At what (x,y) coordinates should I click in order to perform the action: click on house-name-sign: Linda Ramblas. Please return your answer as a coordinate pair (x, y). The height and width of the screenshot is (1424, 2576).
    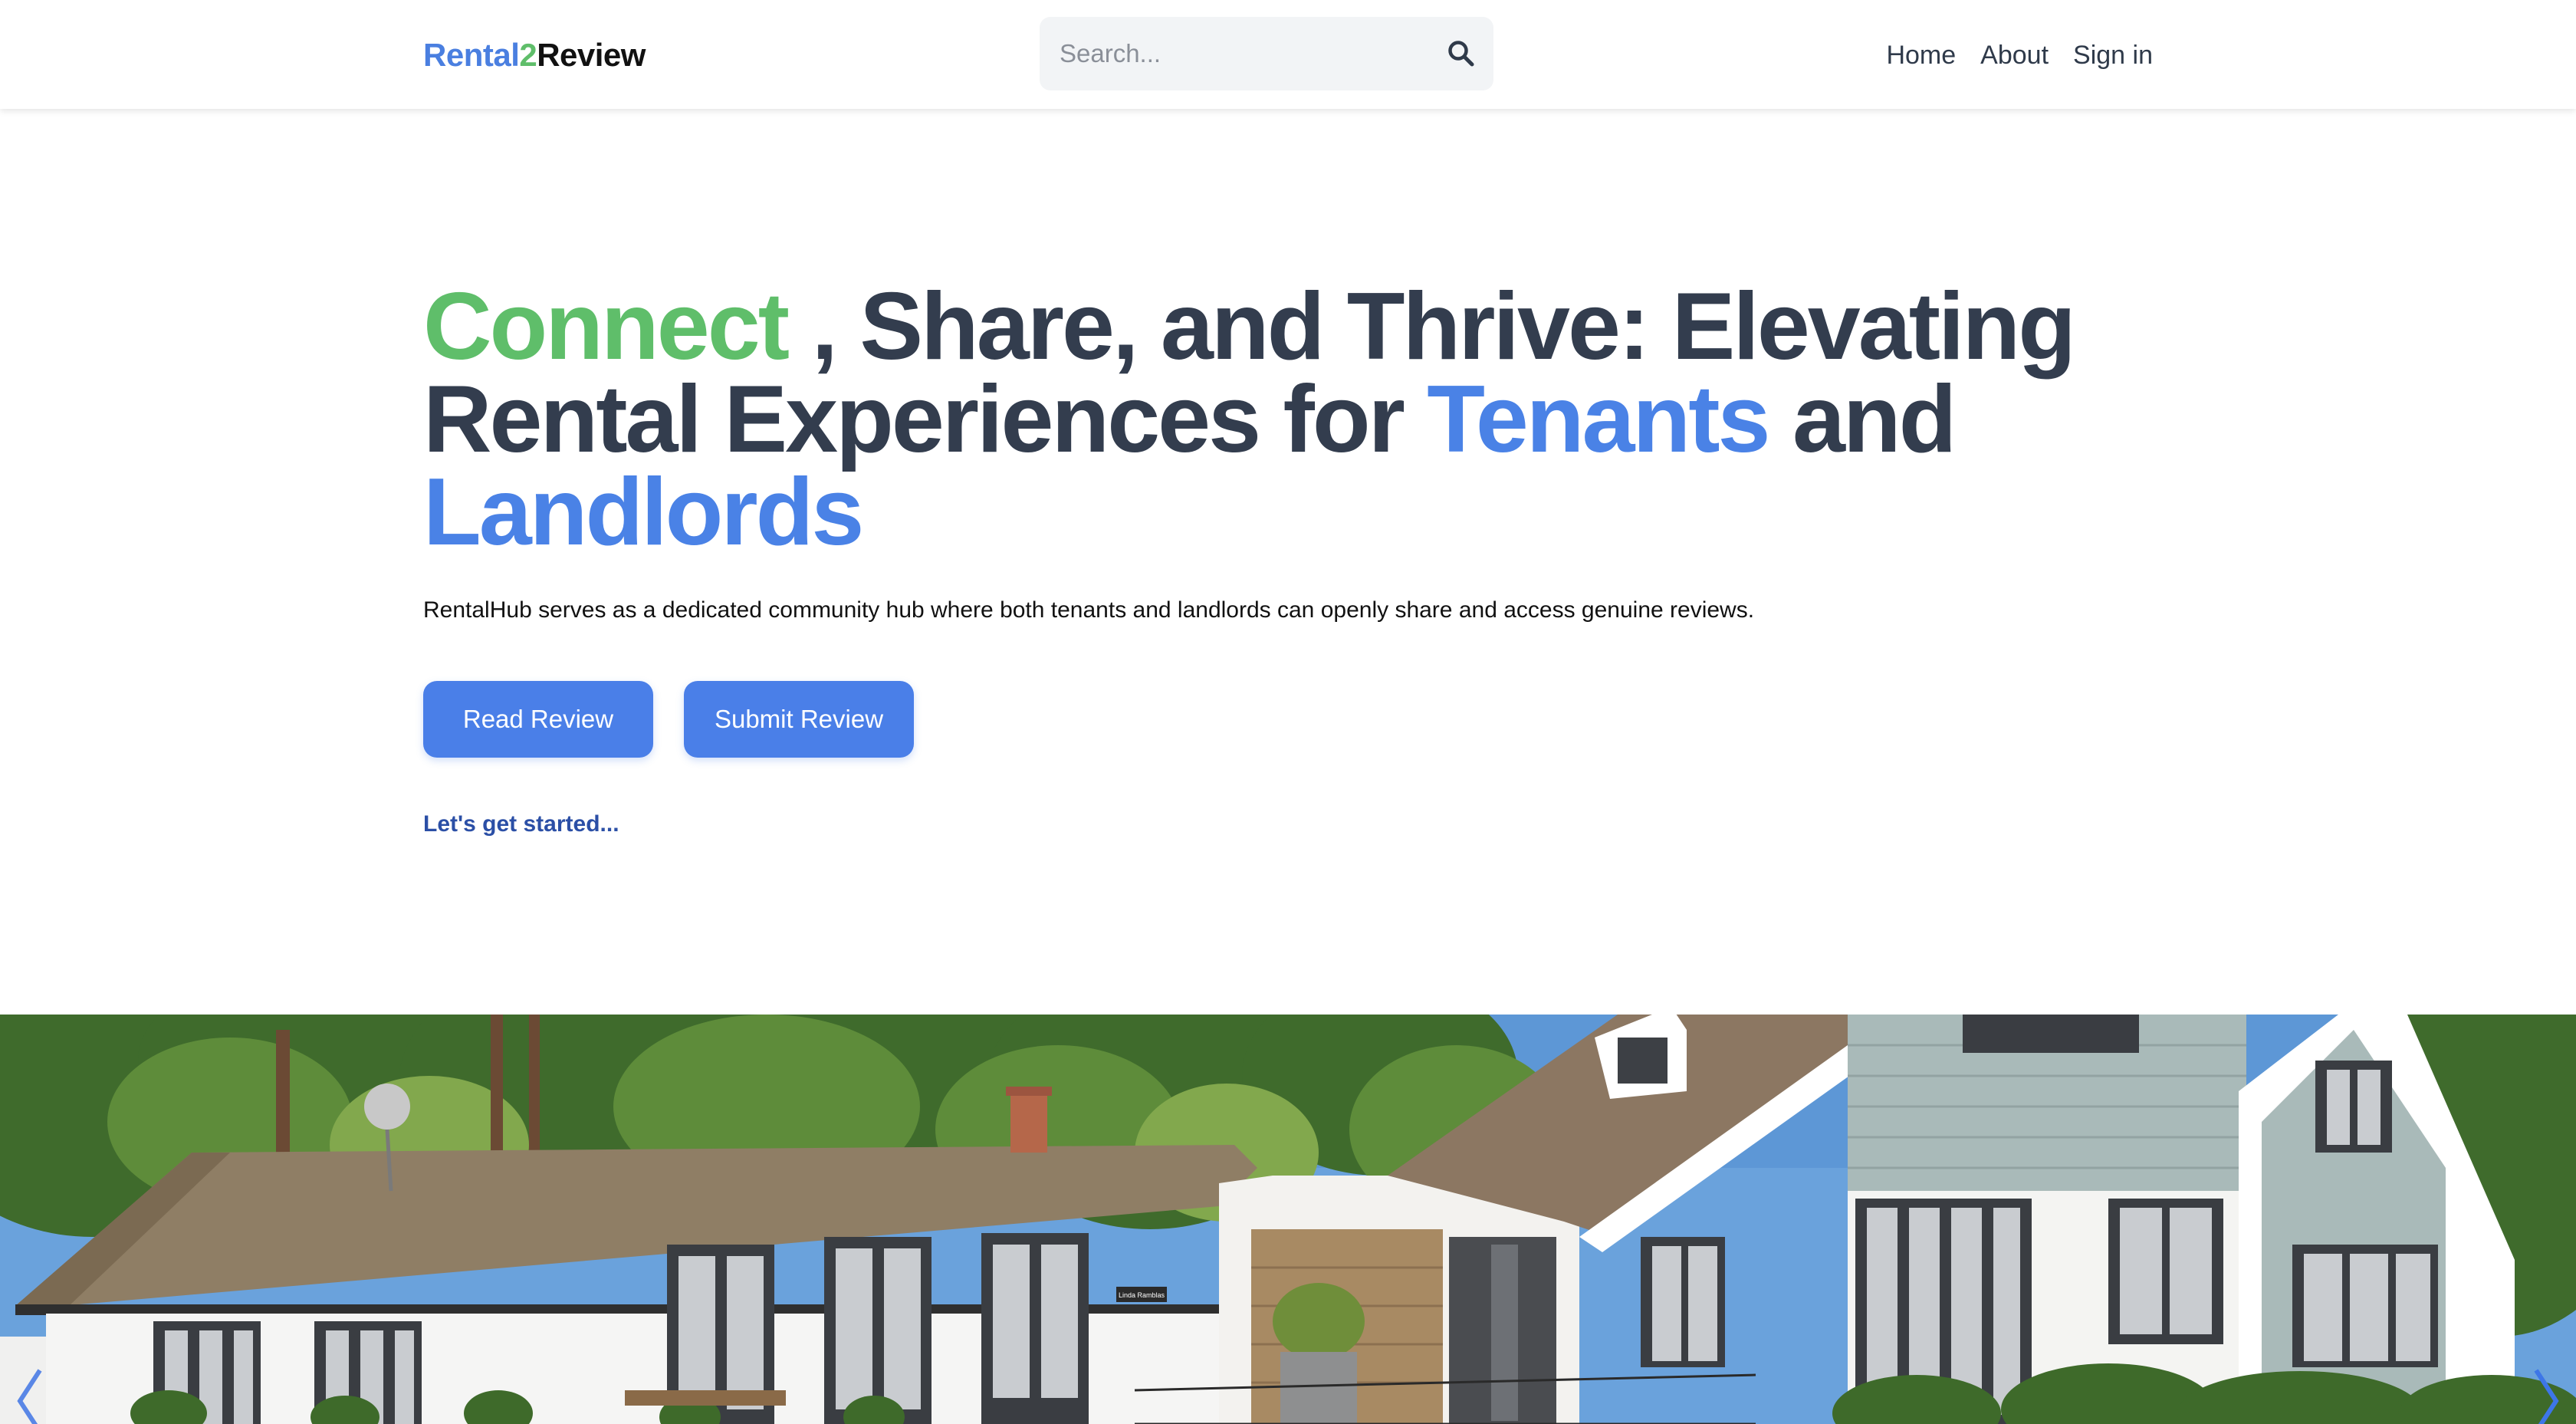
    Looking at the image, I should click on (1142, 1295).